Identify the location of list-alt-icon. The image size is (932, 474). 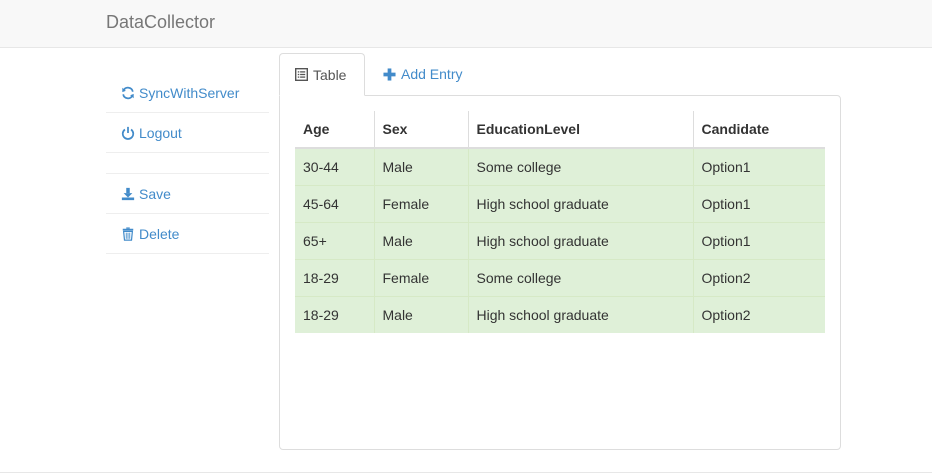
(301, 74).